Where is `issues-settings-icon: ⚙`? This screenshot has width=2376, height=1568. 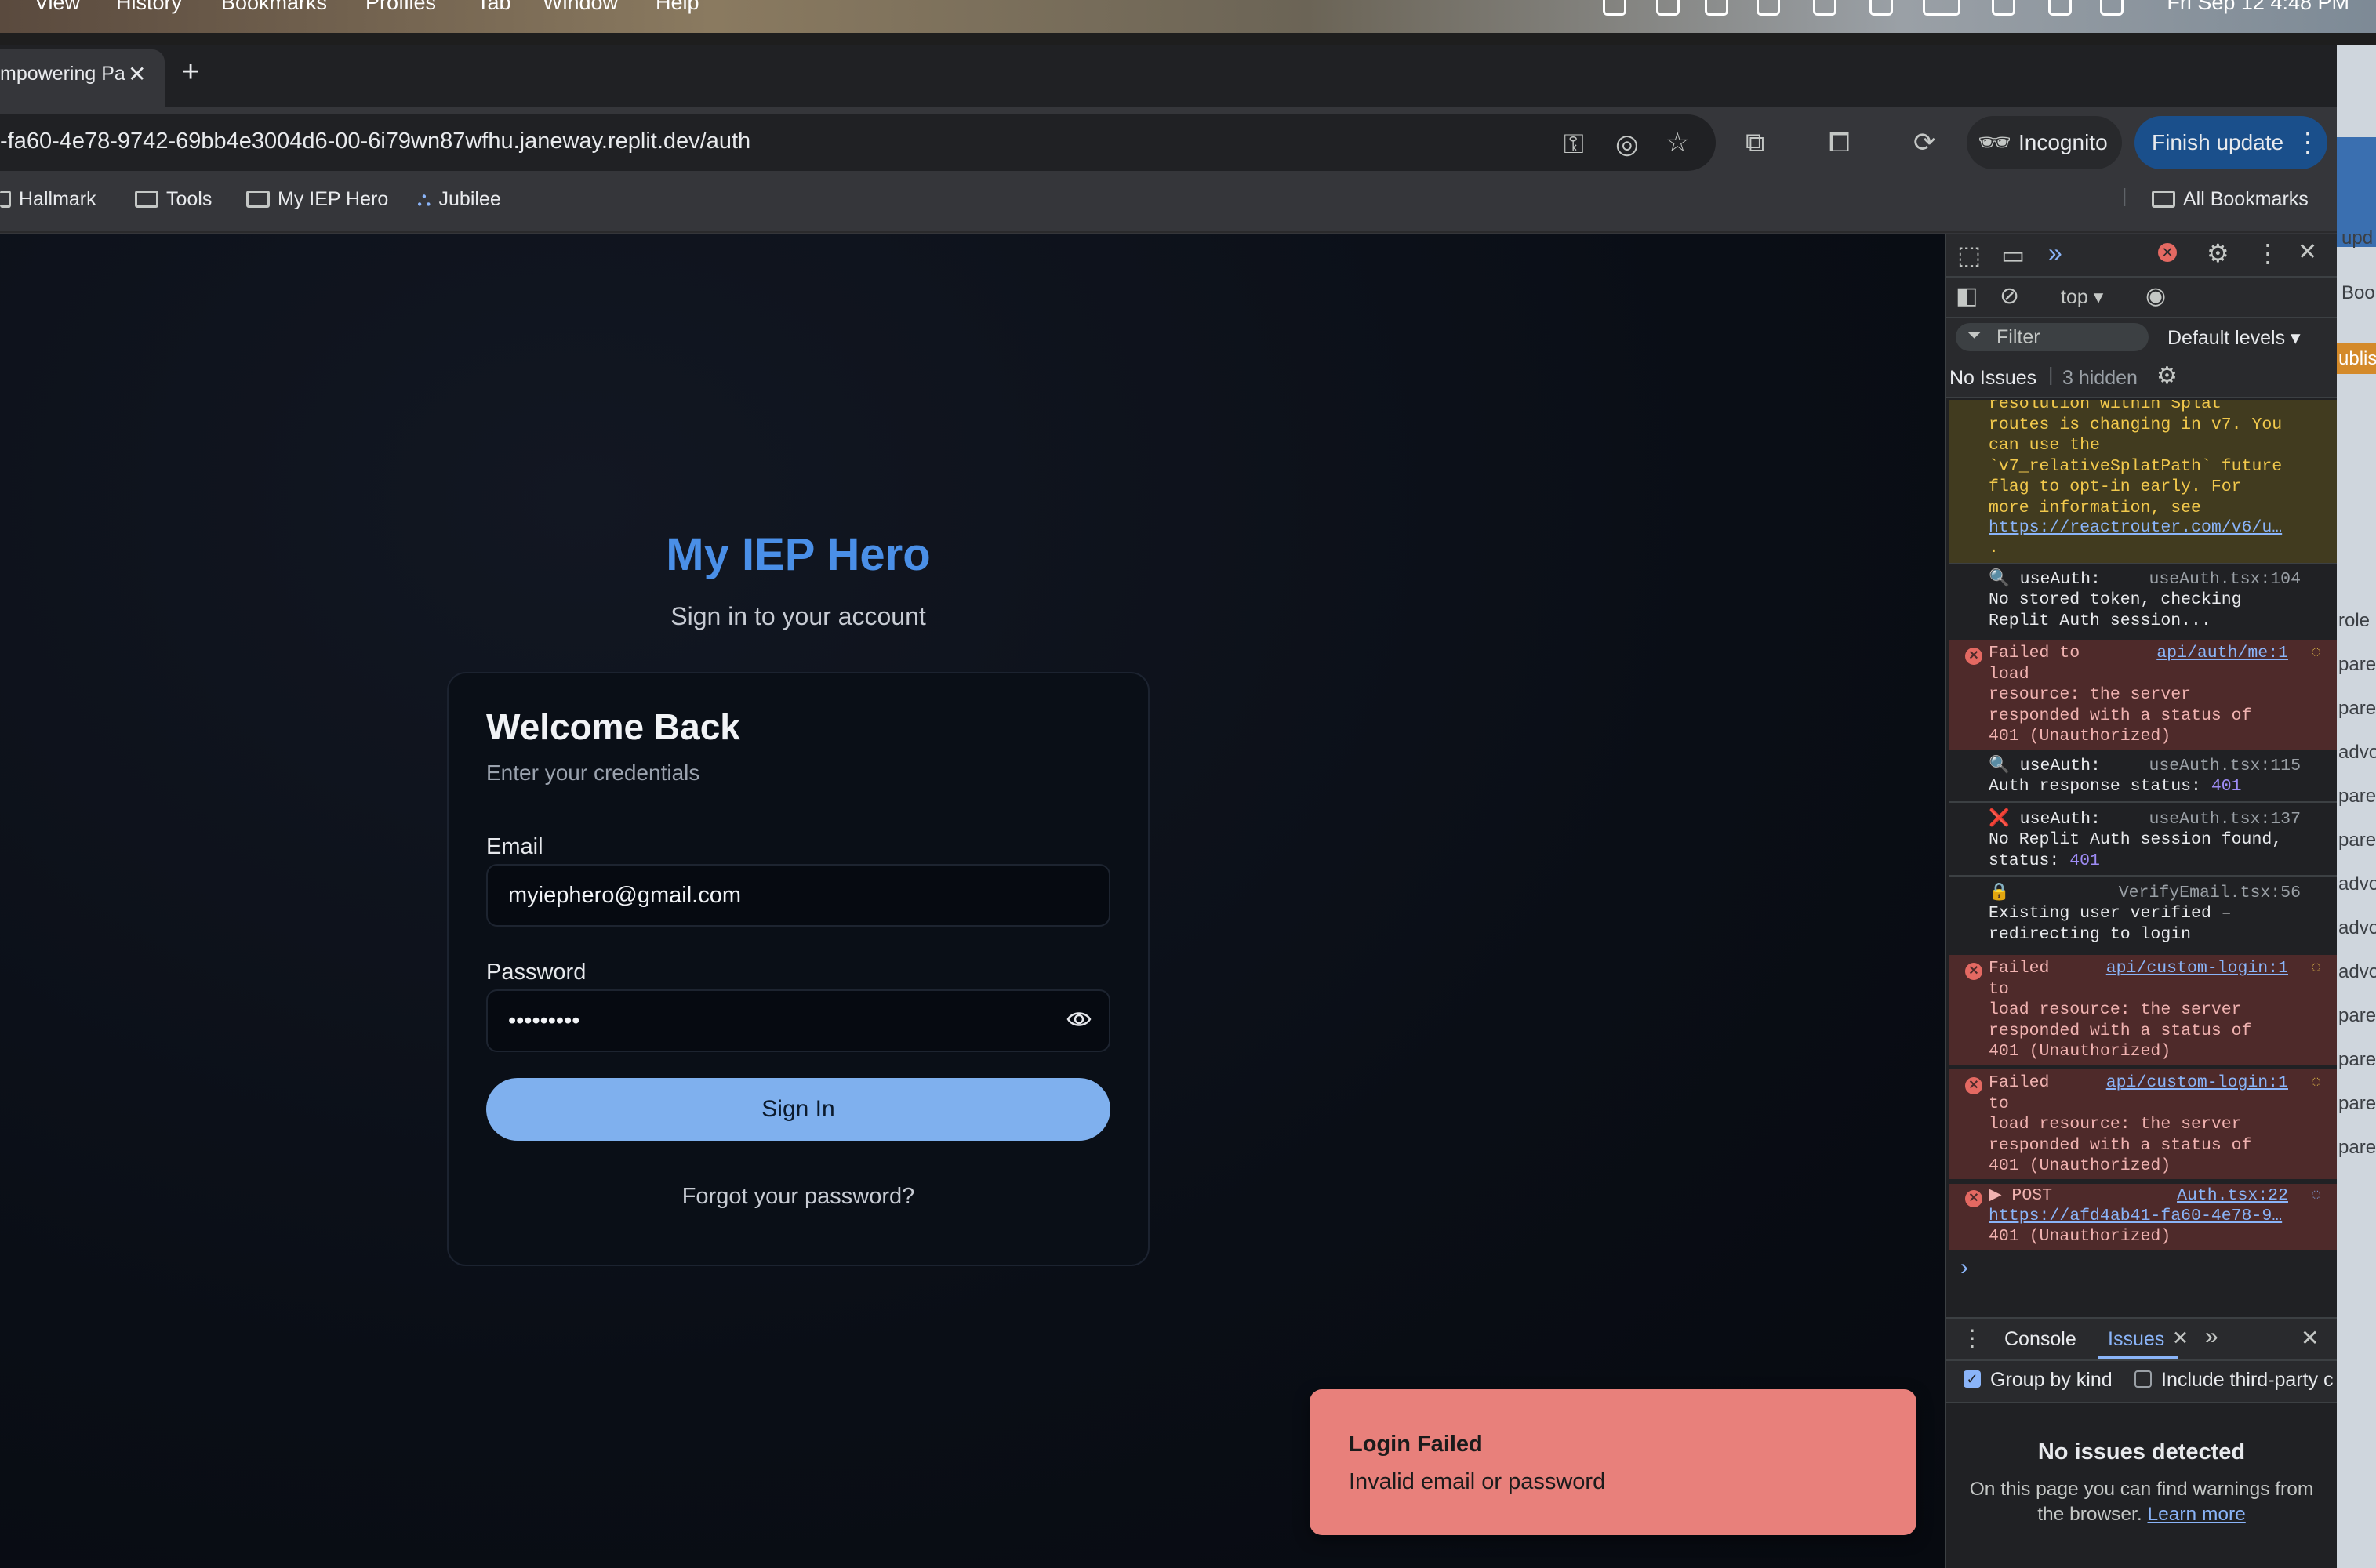
issues-settings-icon: ⚙ is located at coordinates (2167, 376).